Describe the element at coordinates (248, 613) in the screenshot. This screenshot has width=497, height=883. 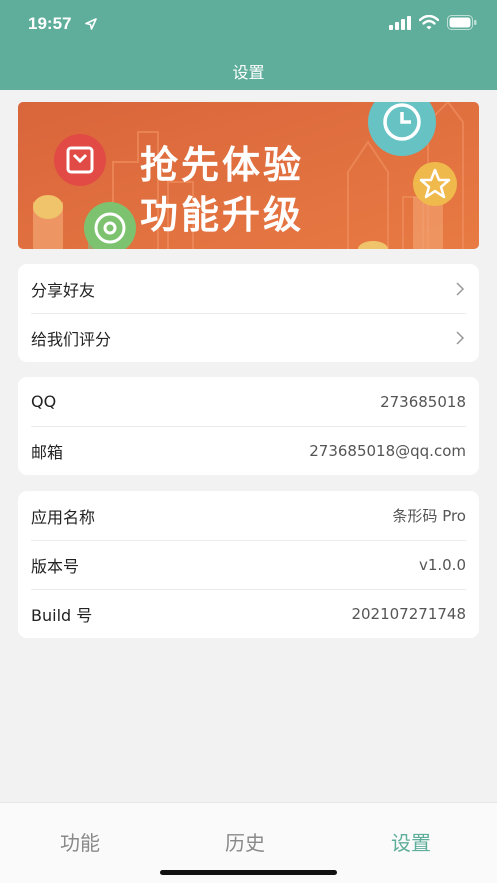
I see `build-row: Build 号 202107271748` at that location.